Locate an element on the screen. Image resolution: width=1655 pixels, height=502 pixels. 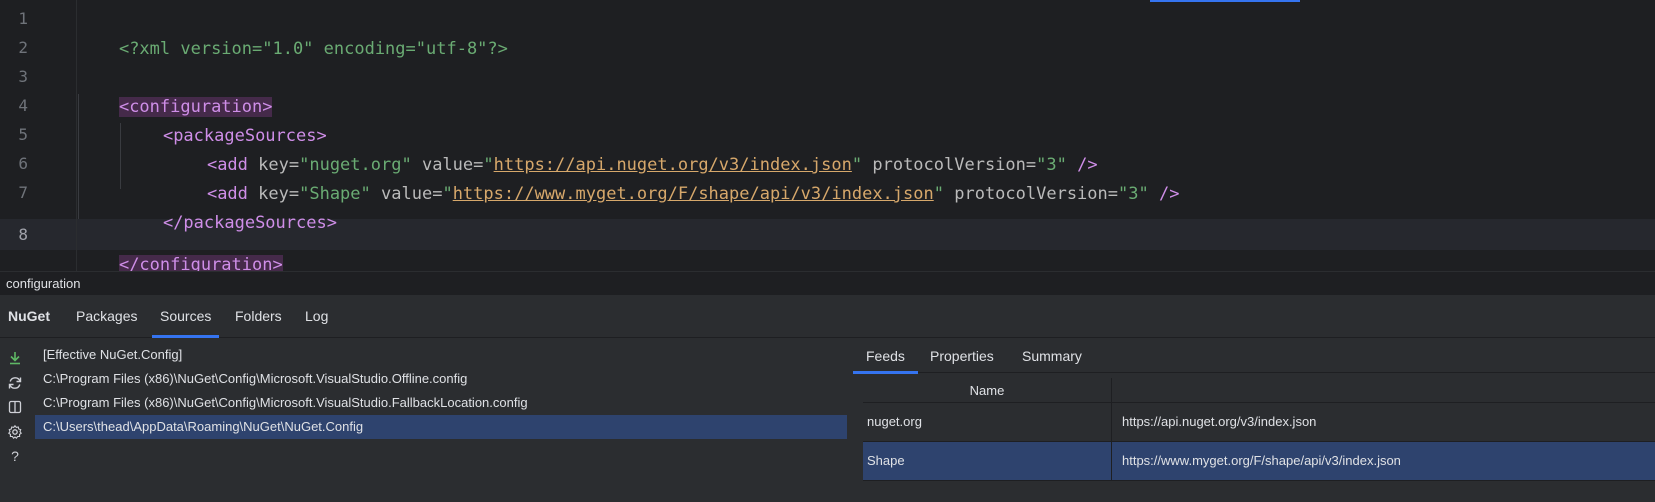
tab-properties: Properties is located at coordinates (962, 355).